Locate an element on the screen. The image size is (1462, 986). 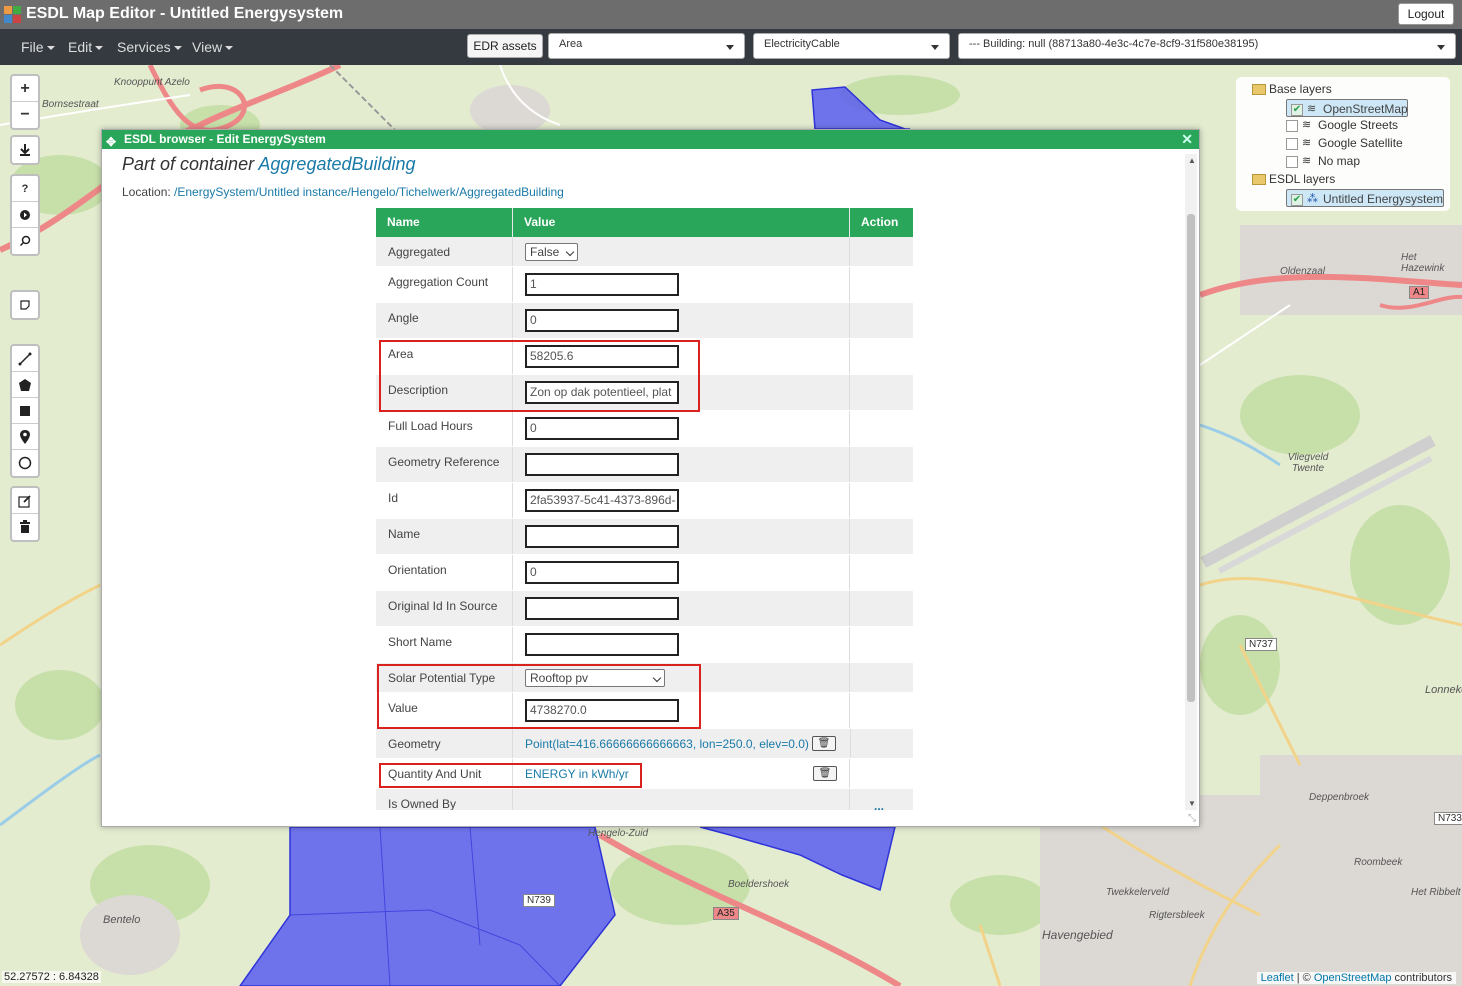
layer-untitled-energysystem: ✔ ⁂ Untitled Energysystem is located at coordinates (1365, 198).